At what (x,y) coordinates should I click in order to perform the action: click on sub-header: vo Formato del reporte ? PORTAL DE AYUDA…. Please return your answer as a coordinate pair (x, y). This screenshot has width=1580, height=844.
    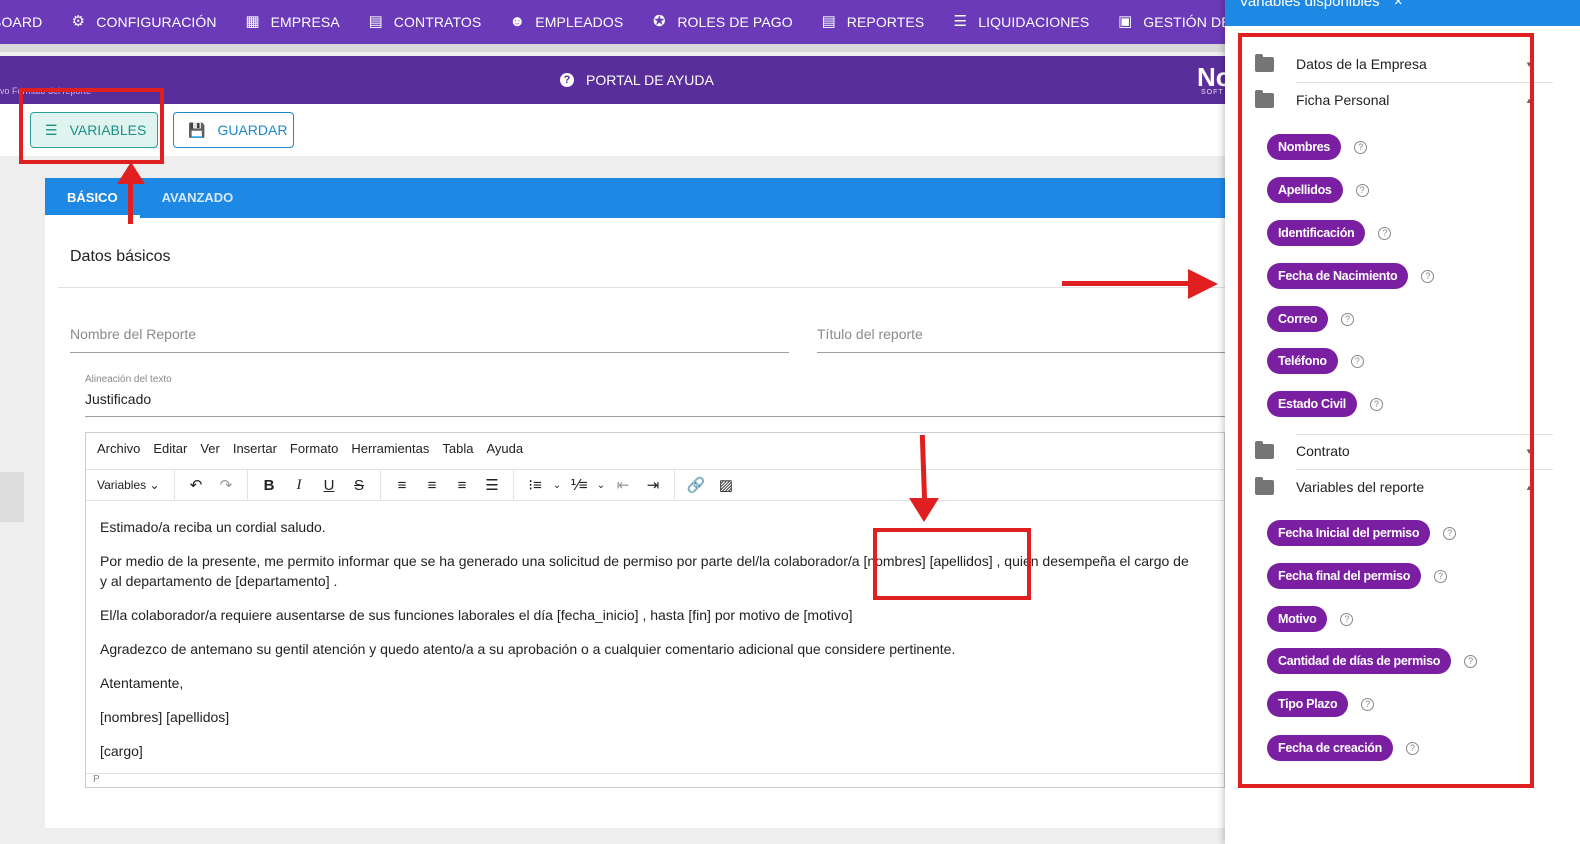
    Looking at the image, I should click on (616, 80).